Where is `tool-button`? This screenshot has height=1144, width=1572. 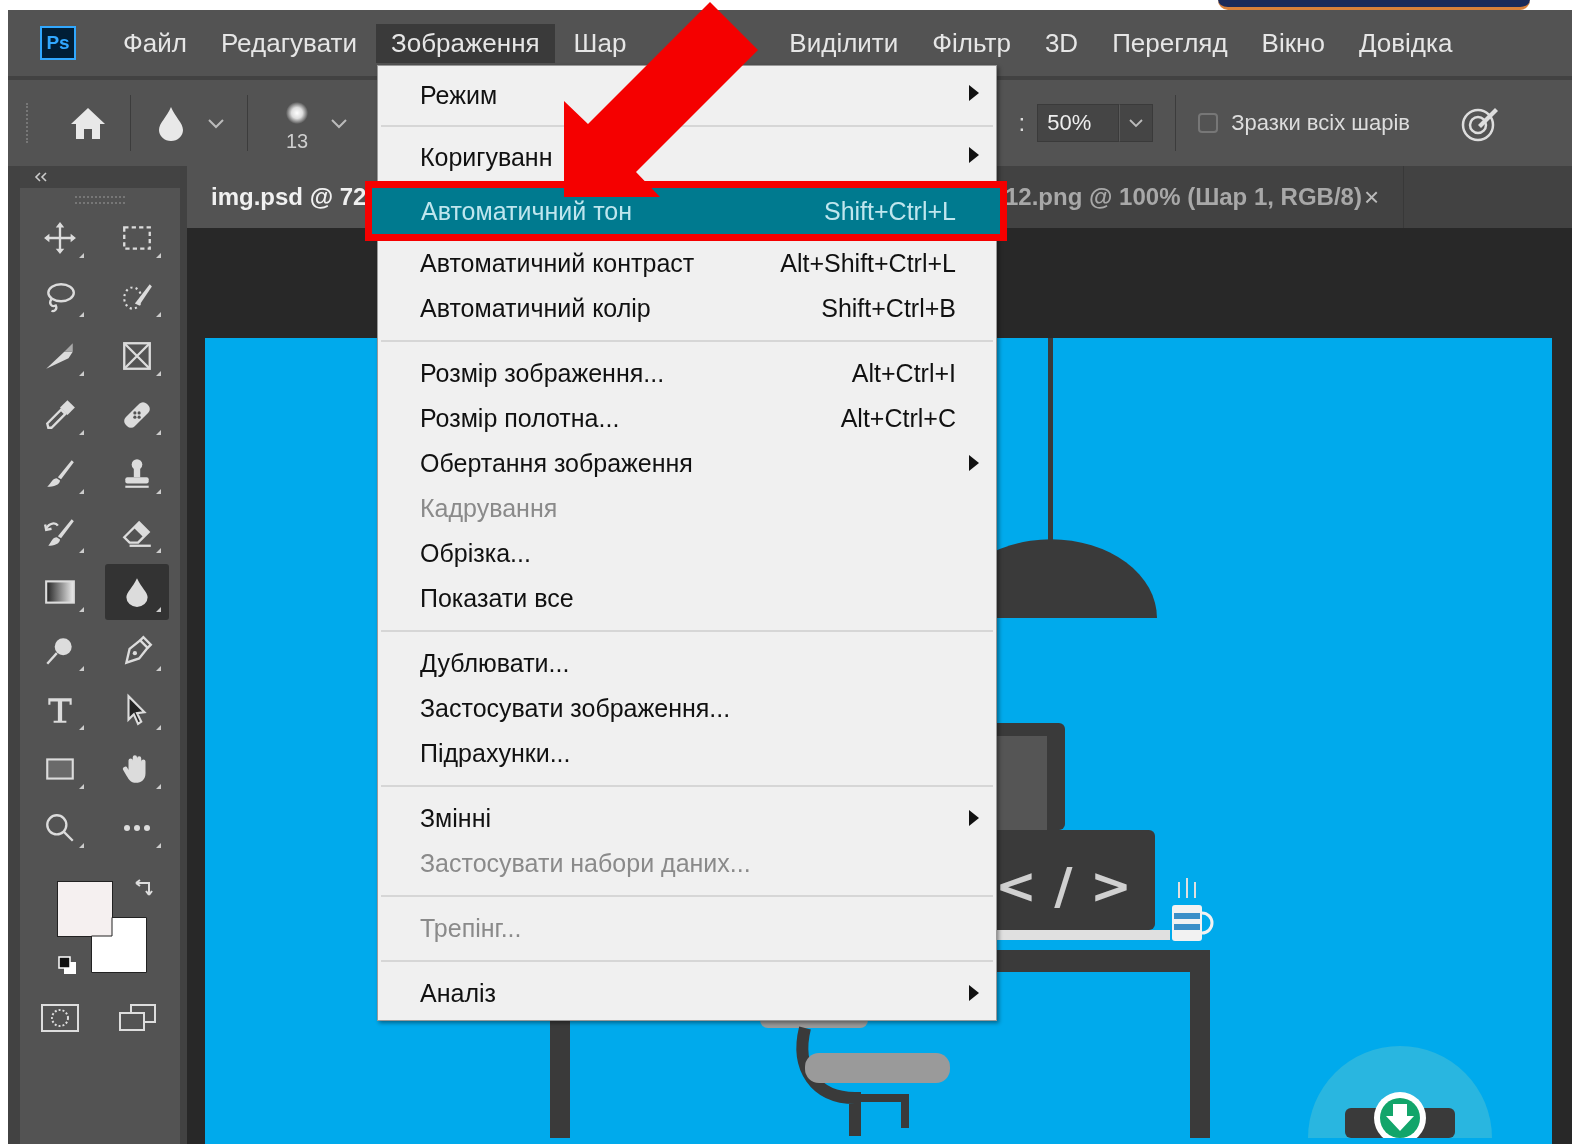
tool-button is located at coordinates (137, 592).